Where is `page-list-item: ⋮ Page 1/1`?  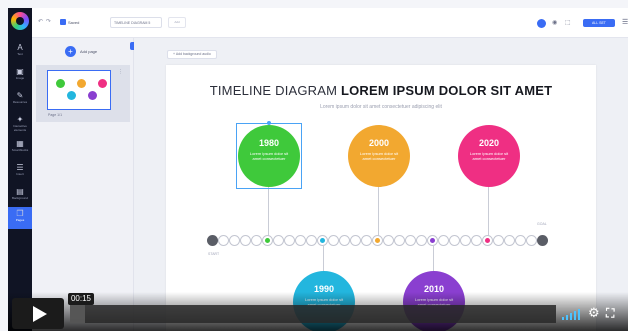 page-list-item: ⋮ Page 1/1 is located at coordinates (83, 93).